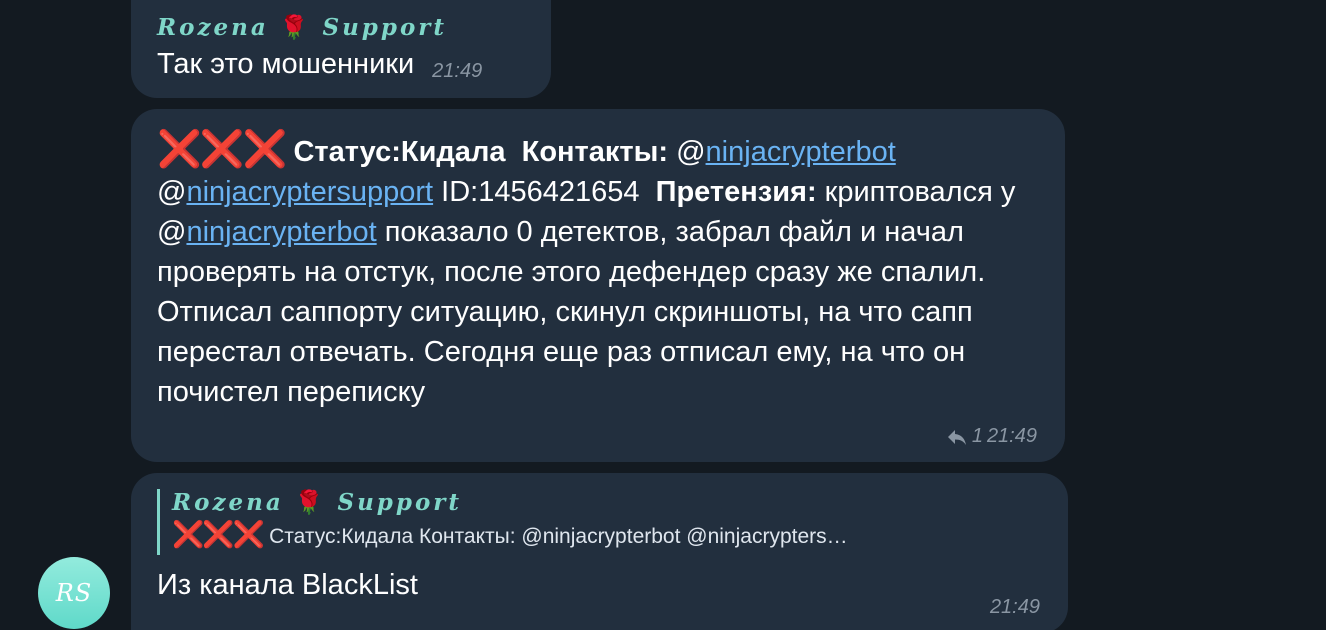 The width and height of the screenshot is (1326, 630). What do you see at coordinates (607, 503) in the screenshot?
I see `quote-sender-name: Rozena 🌹 Support` at bounding box center [607, 503].